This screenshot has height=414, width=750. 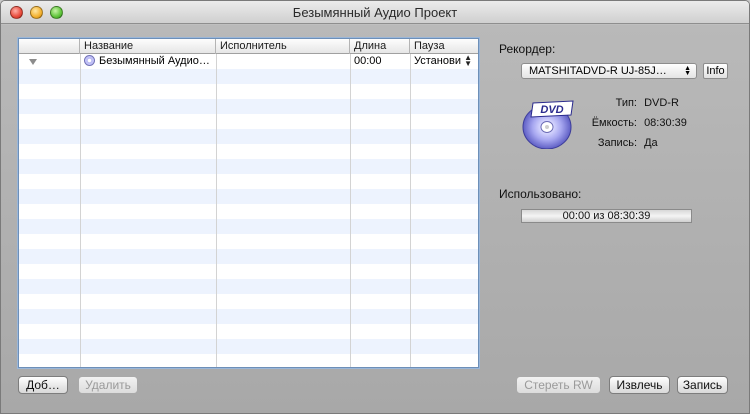 I want to click on type-value: DVD-R, so click(x=661, y=103).